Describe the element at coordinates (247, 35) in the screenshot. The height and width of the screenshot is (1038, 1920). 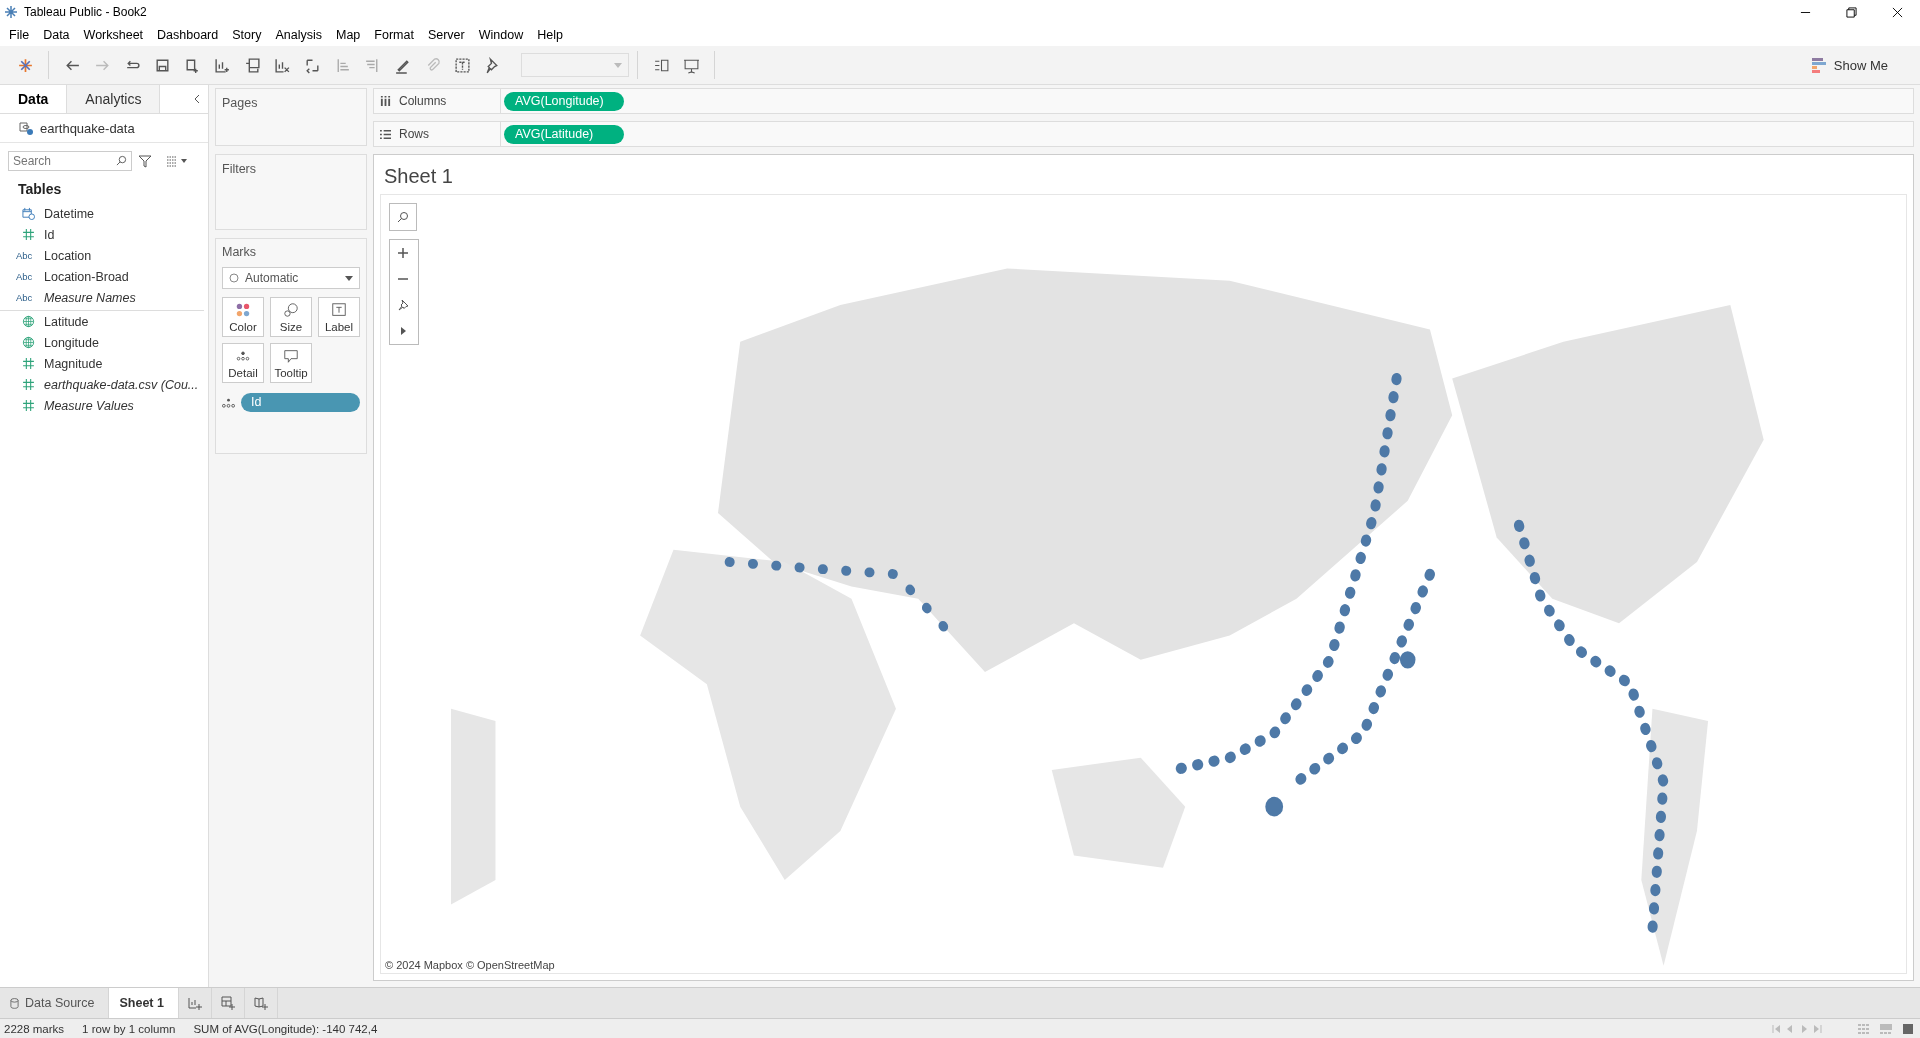
I see `menu-item: Story` at that location.